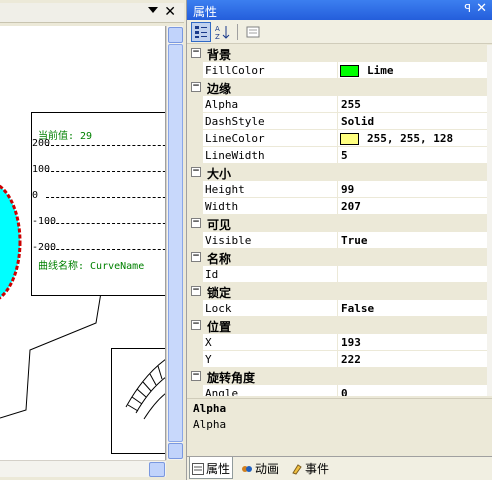 The width and height of the screenshot is (492, 480). What do you see at coordinates (351, 206) in the screenshot?
I see `property-value: 207` at bounding box center [351, 206].